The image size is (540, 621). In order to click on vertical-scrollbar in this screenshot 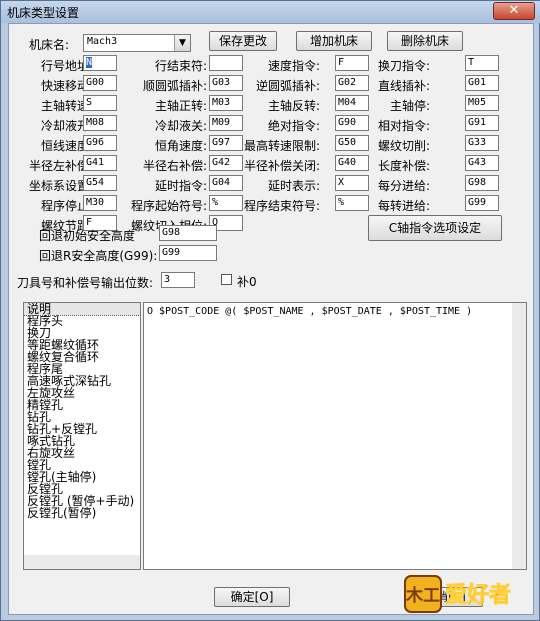, I will do `click(519, 436)`.